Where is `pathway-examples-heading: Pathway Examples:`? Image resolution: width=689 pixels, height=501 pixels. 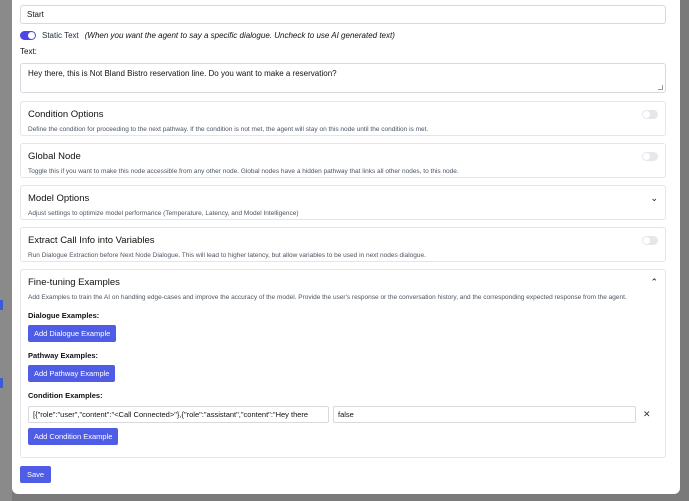 pathway-examples-heading: Pathway Examples: is located at coordinates (63, 355).